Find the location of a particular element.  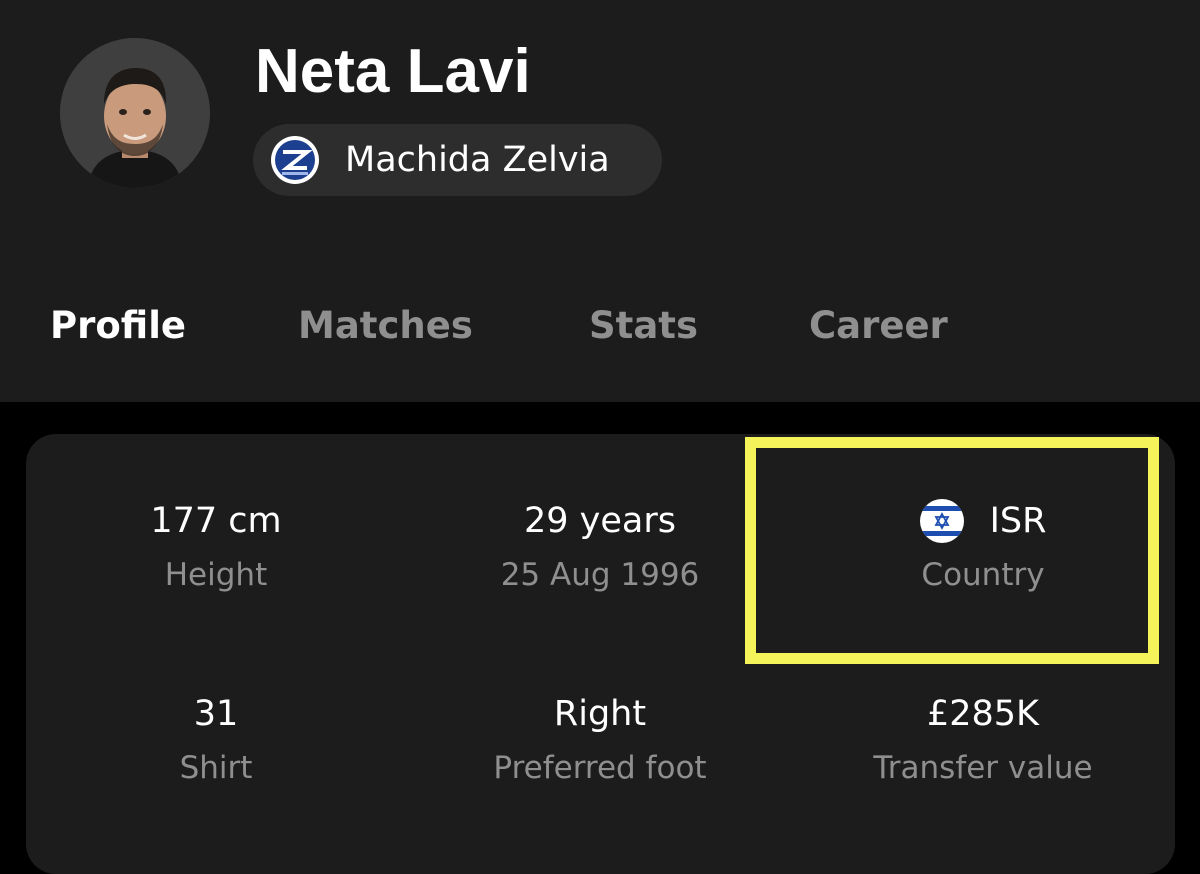

country-label: Country is located at coordinates (983, 575).